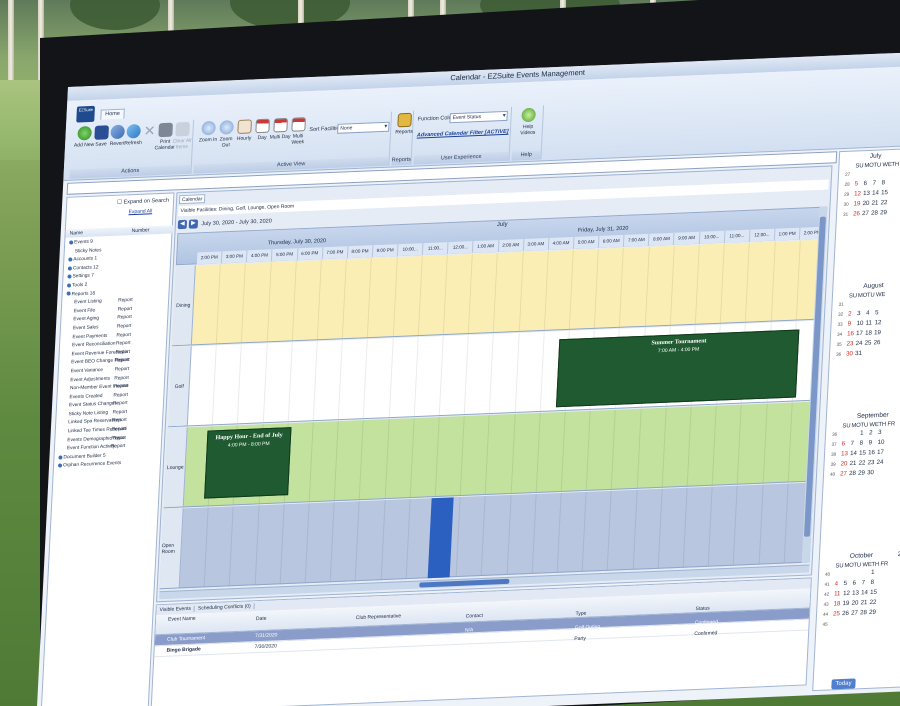  What do you see at coordinates (92, 405) in the screenshot?
I see `tree-item-text: Event Status Changes` at bounding box center [92, 405].